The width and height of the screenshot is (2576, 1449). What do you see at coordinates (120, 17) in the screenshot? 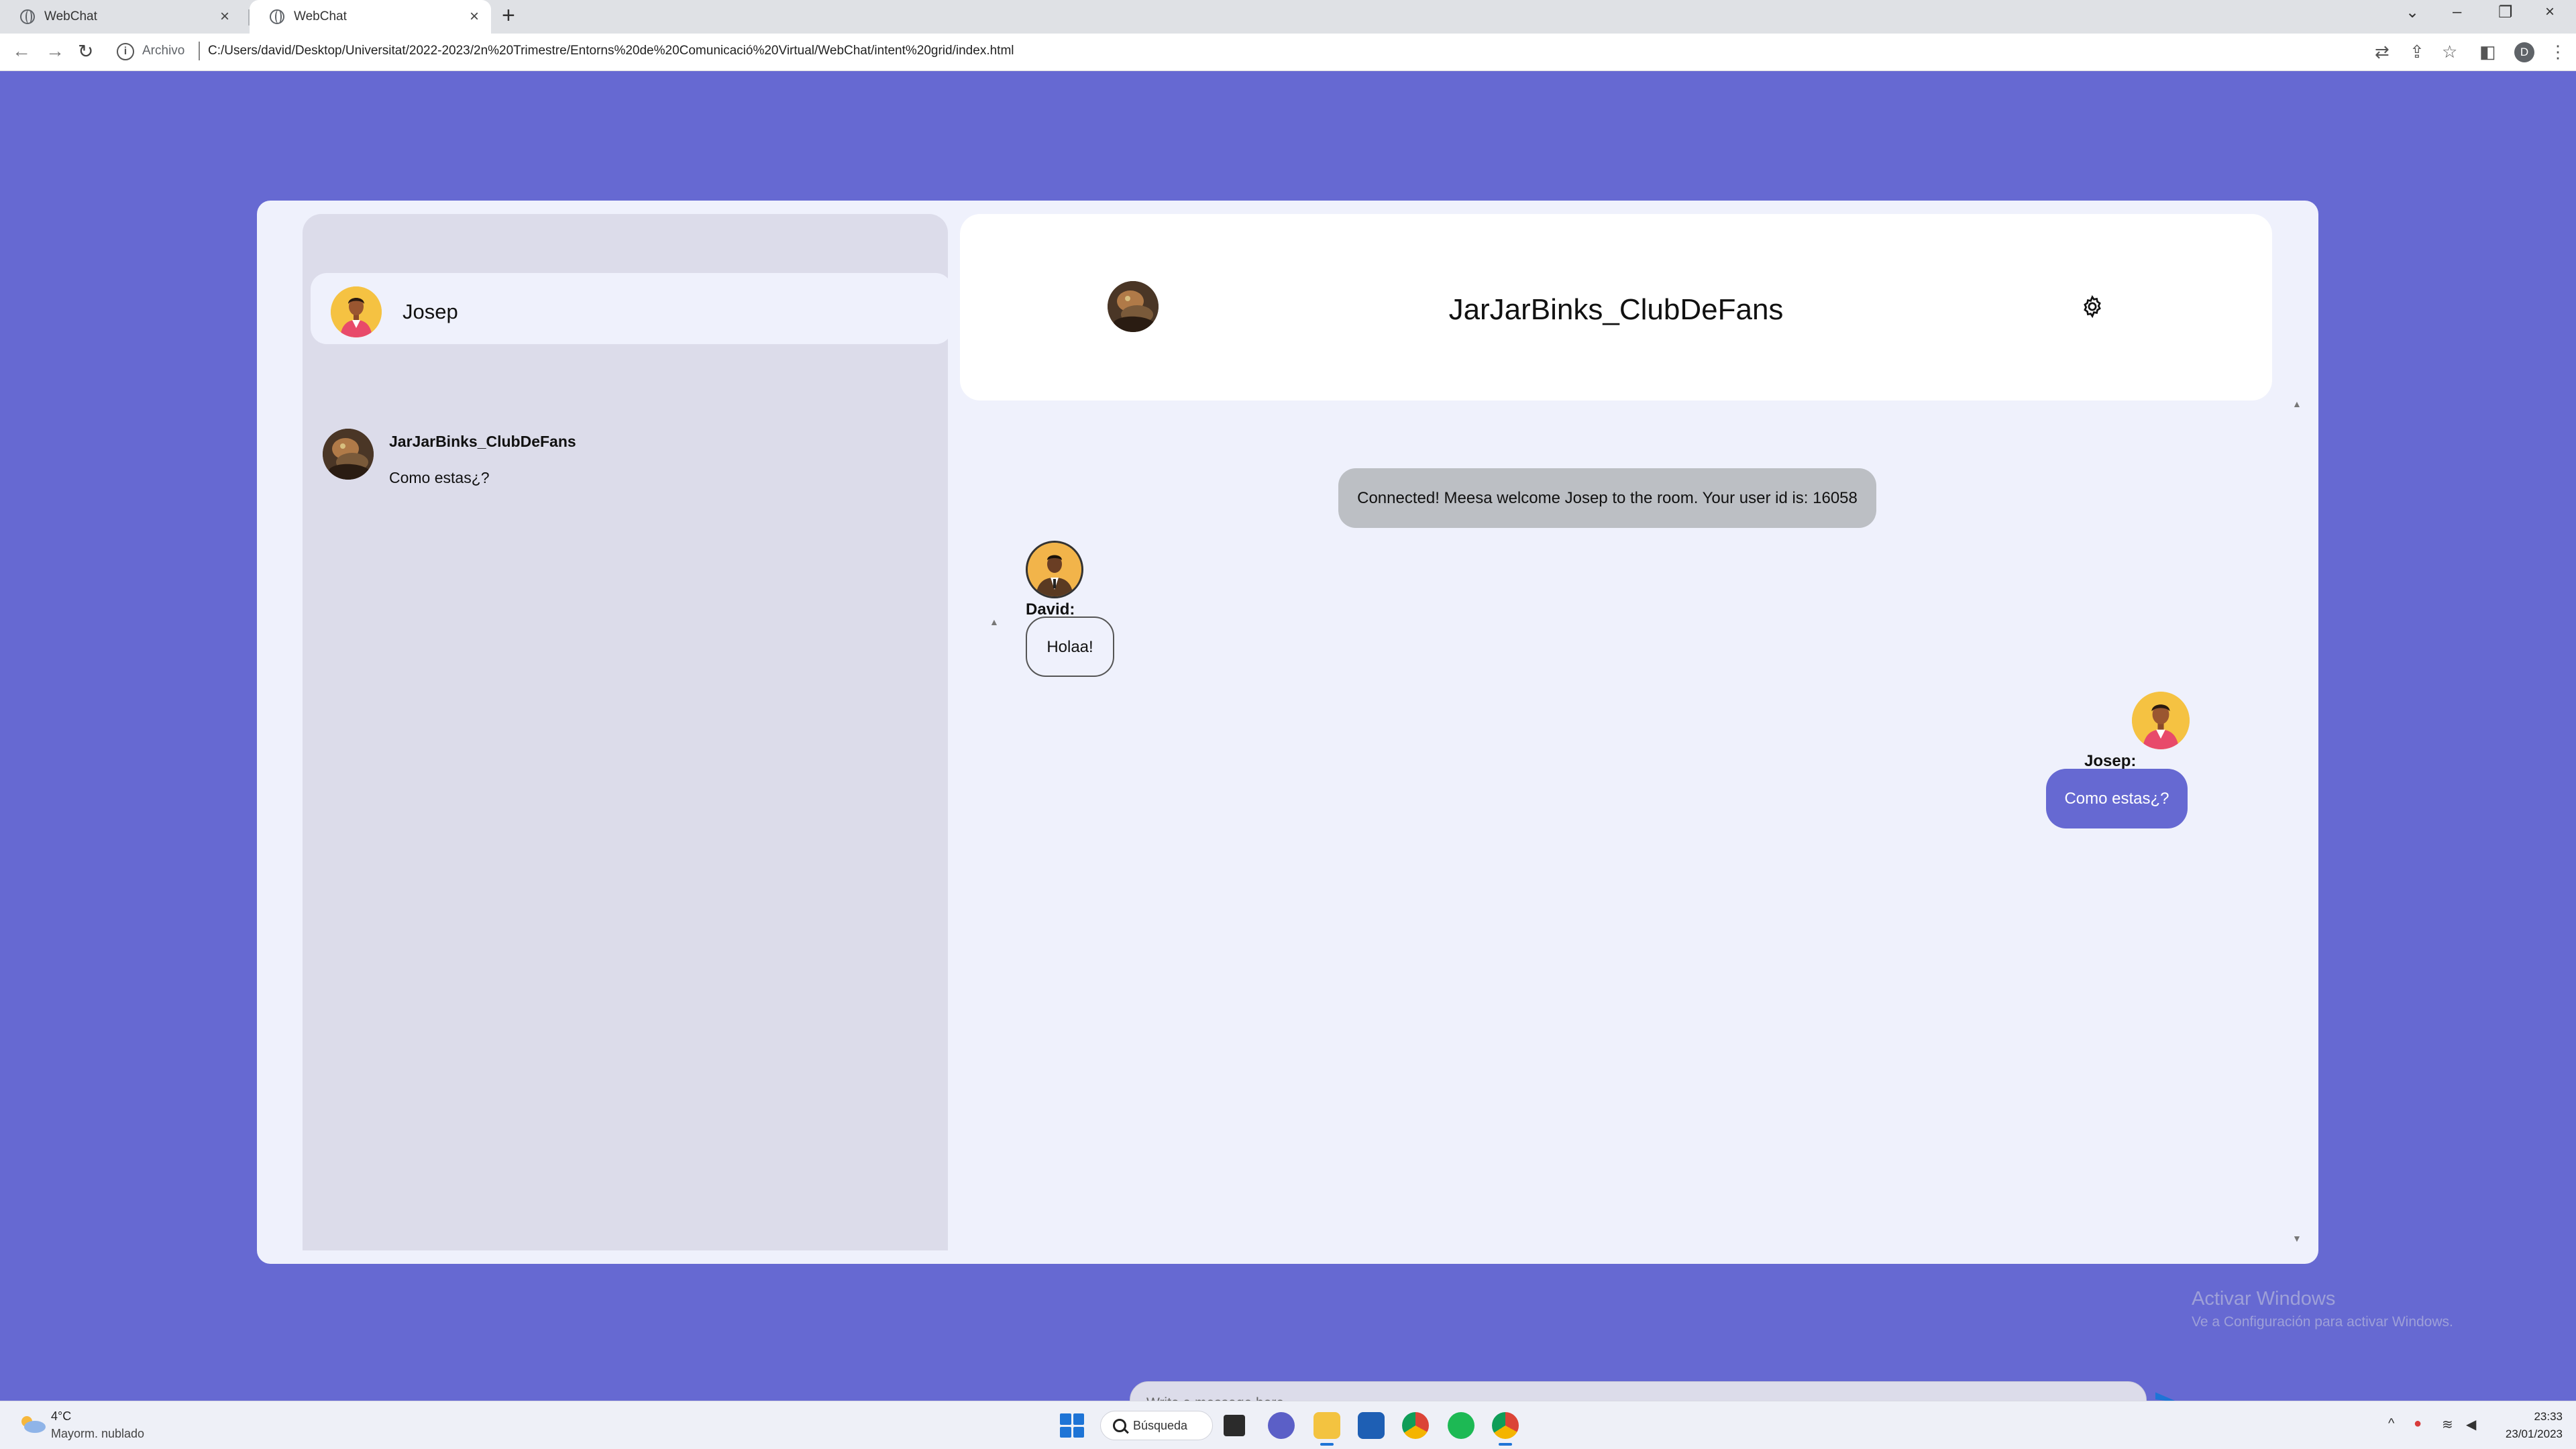
I see `browser-tab: WebChat ×` at bounding box center [120, 17].